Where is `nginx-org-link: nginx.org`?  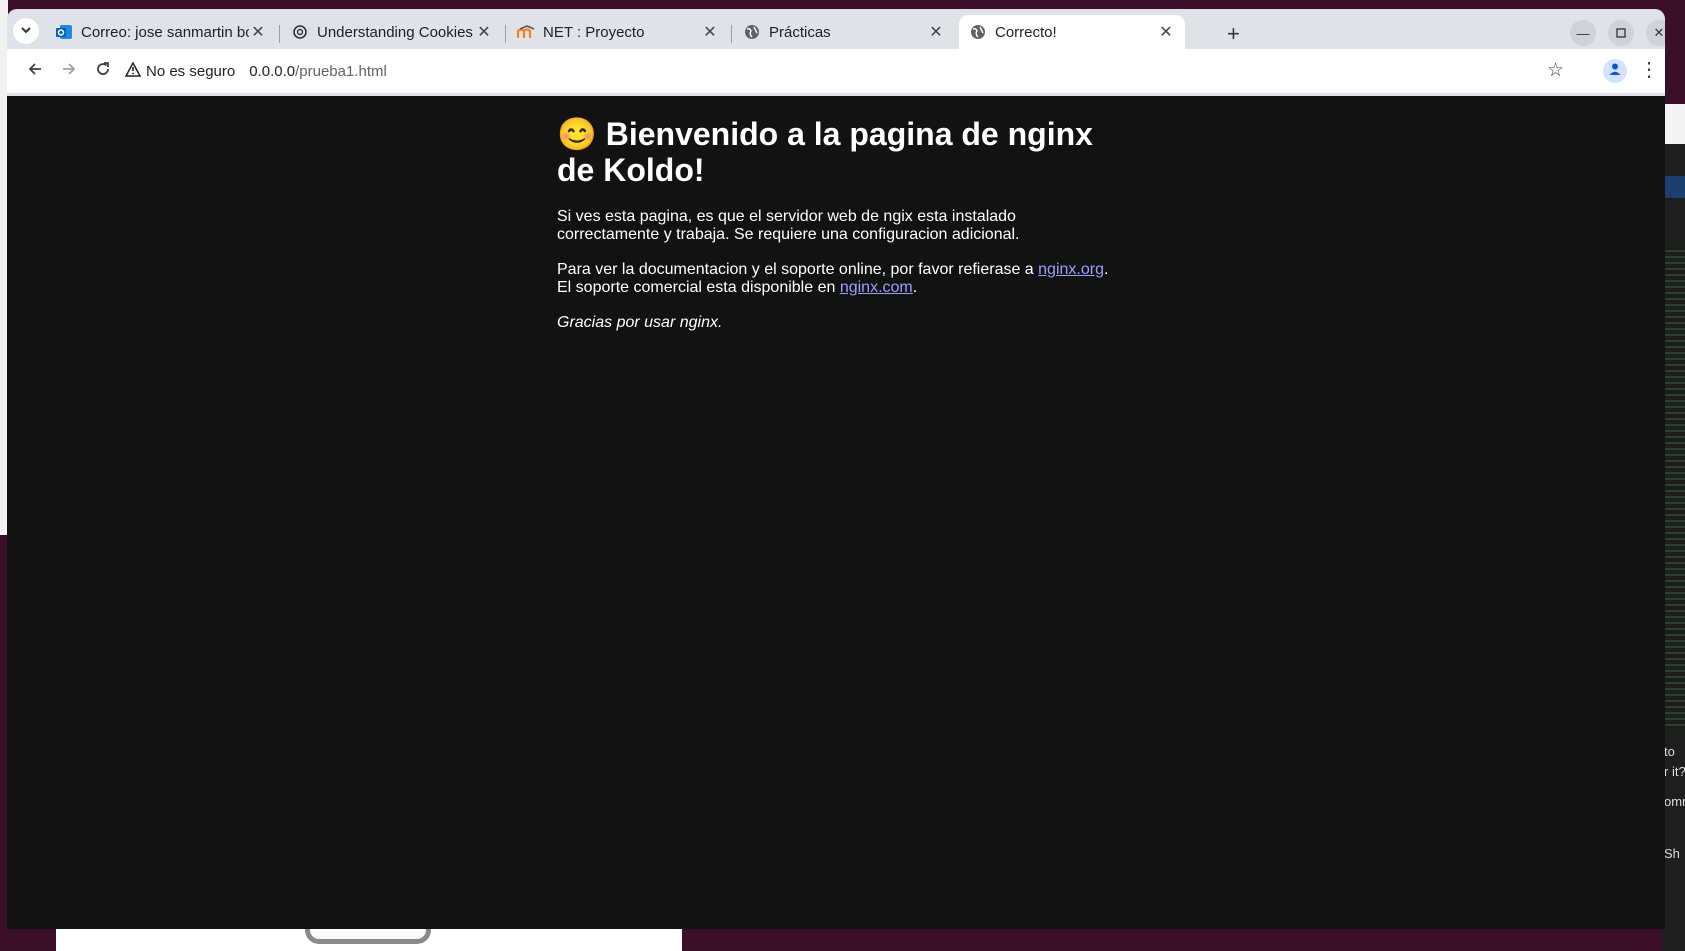 nginx-org-link: nginx.org is located at coordinates (1071, 269).